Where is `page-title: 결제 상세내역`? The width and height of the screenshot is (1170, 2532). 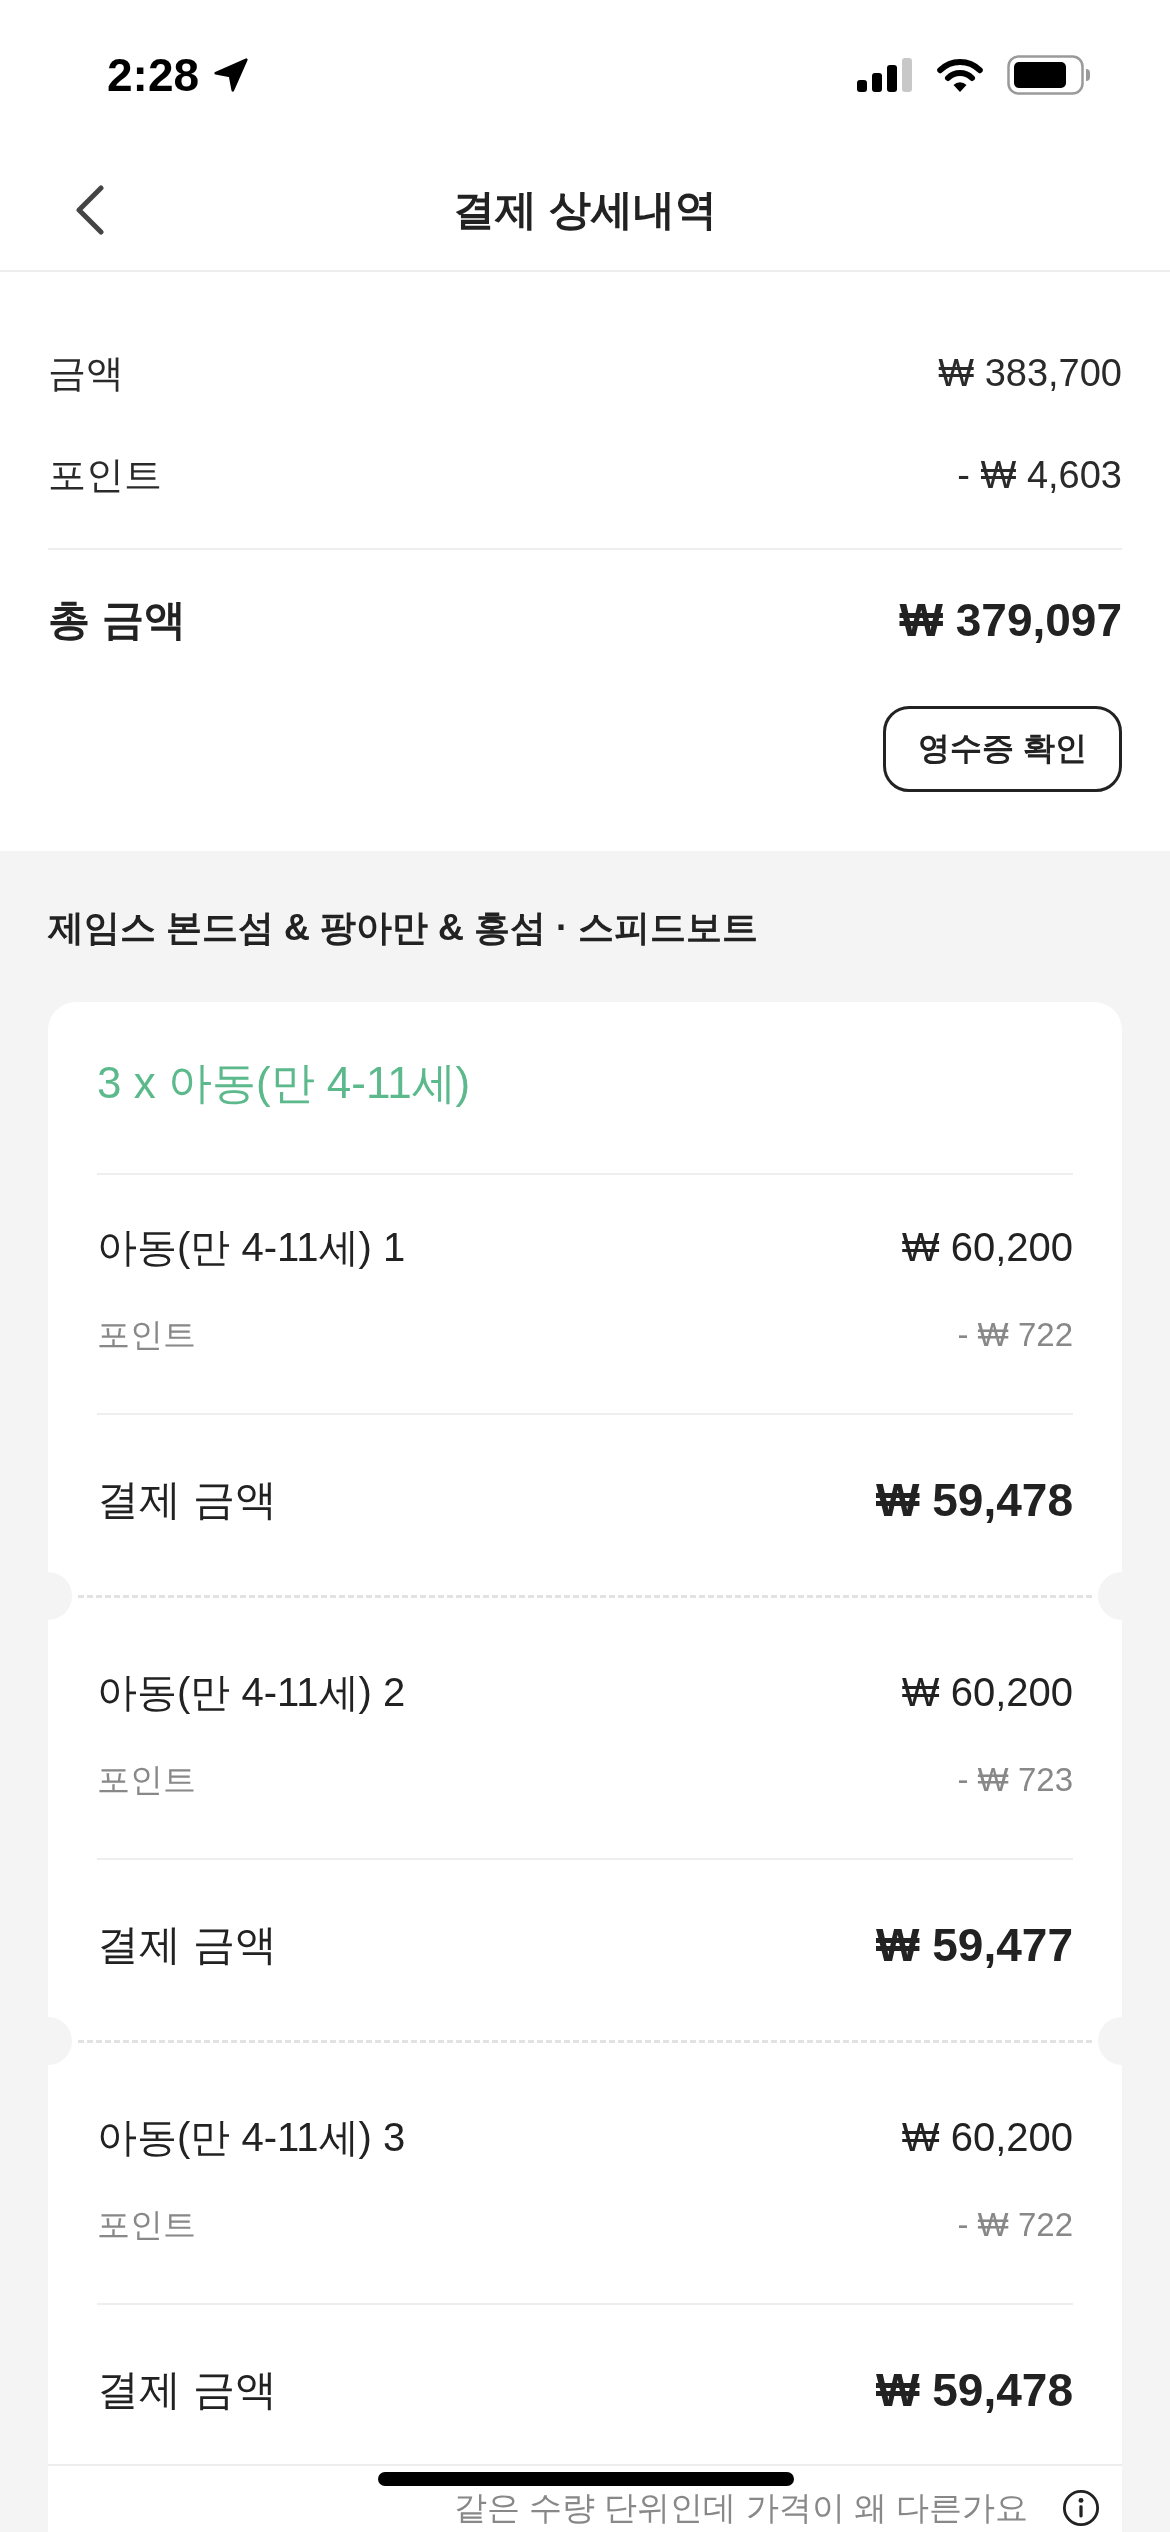 page-title: 결제 상세내역 is located at coordinates (585, 210).